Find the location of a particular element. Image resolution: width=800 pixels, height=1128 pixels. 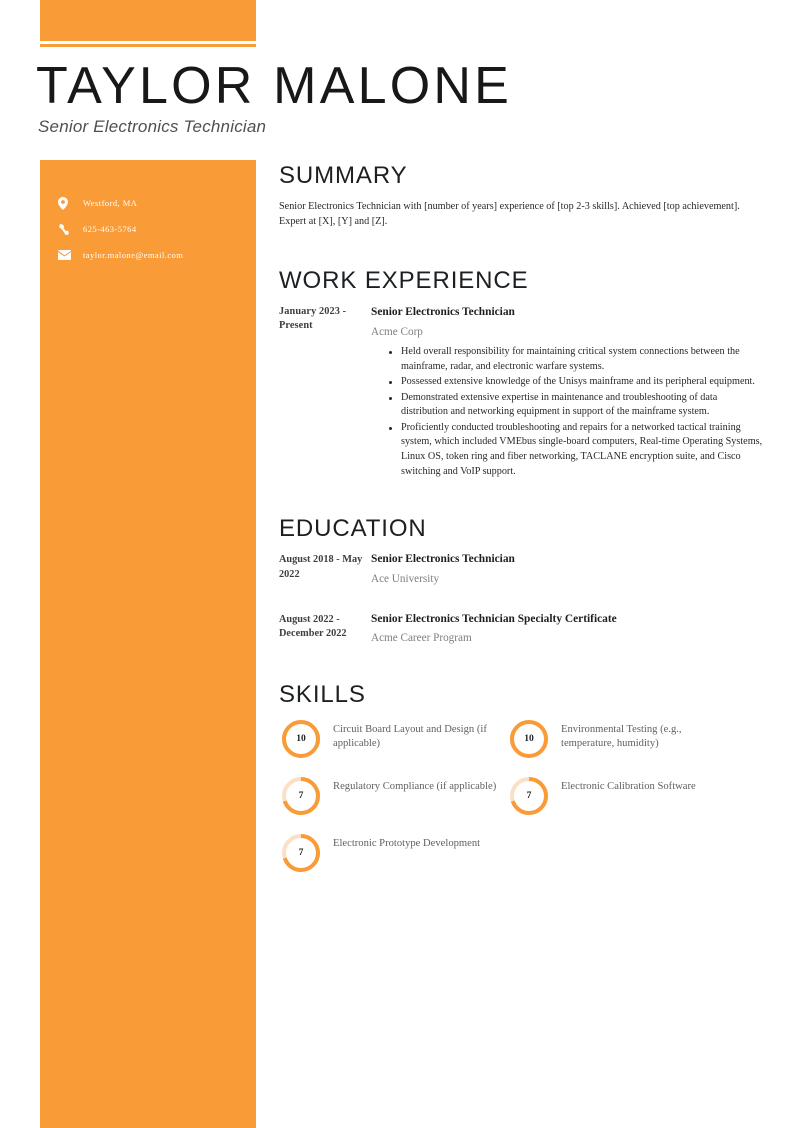

education-entry-dates: August 2022 - December 2022 is located at coordinates (313, 626).